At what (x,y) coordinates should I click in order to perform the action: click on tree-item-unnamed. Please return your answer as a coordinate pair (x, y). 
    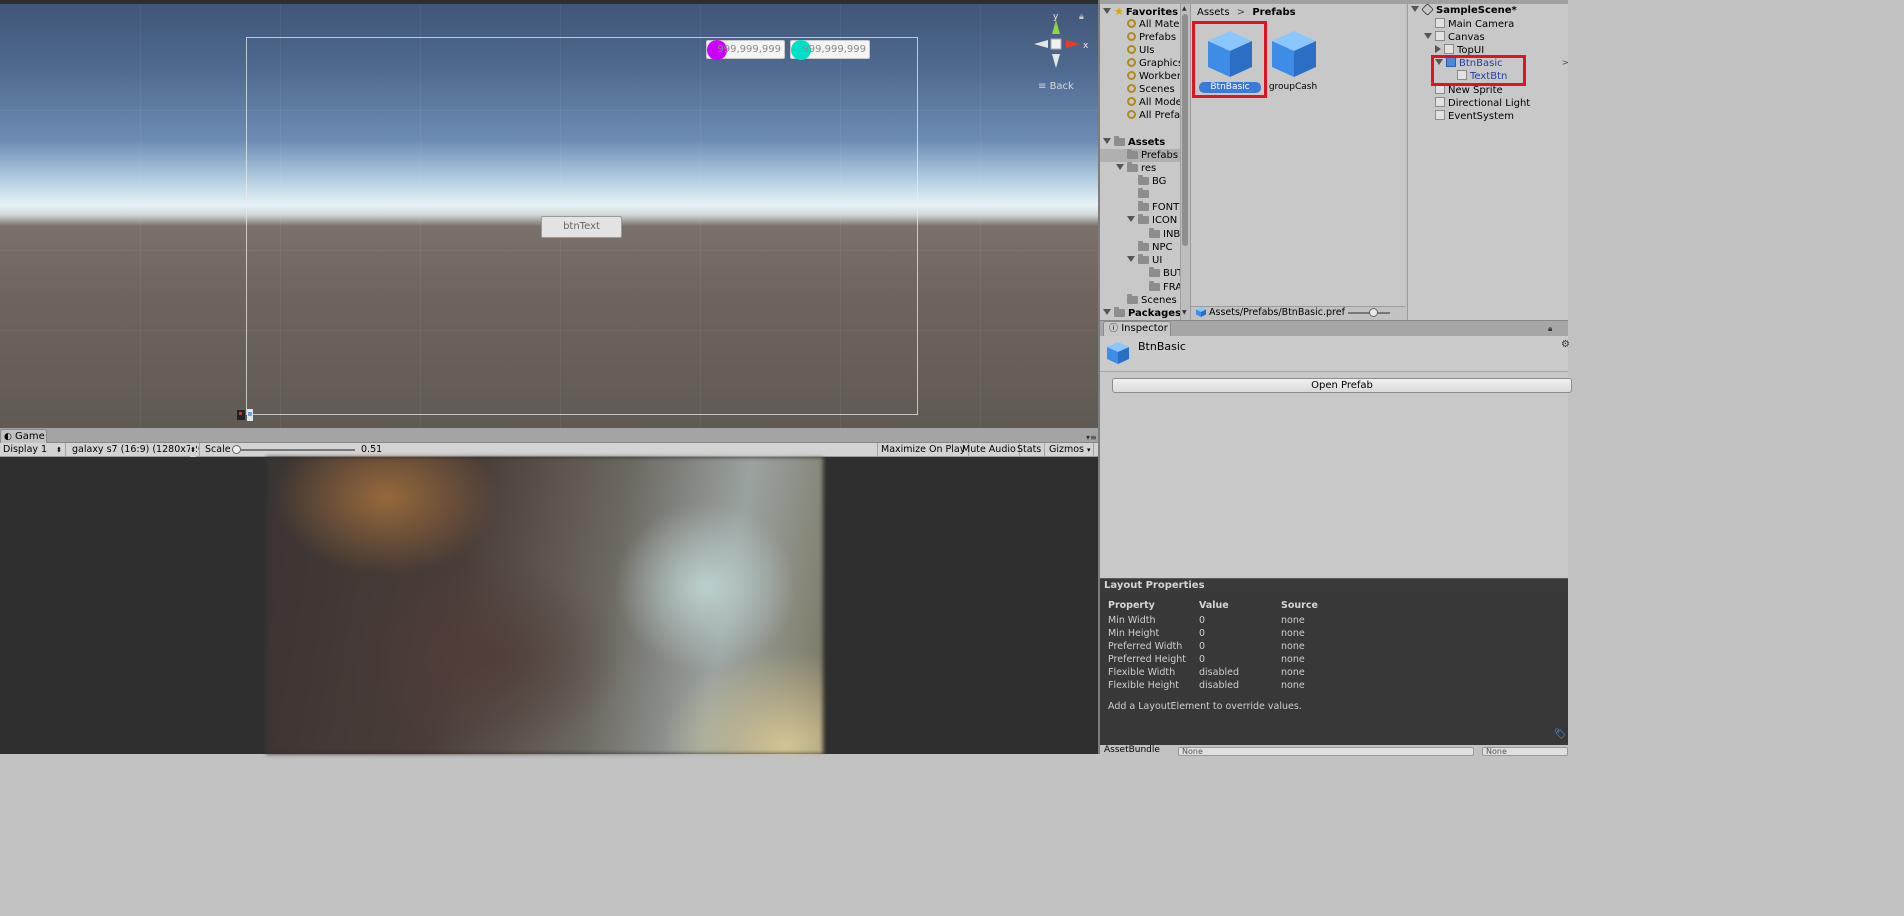
    Looking at the image, I should click on (1159, 194).